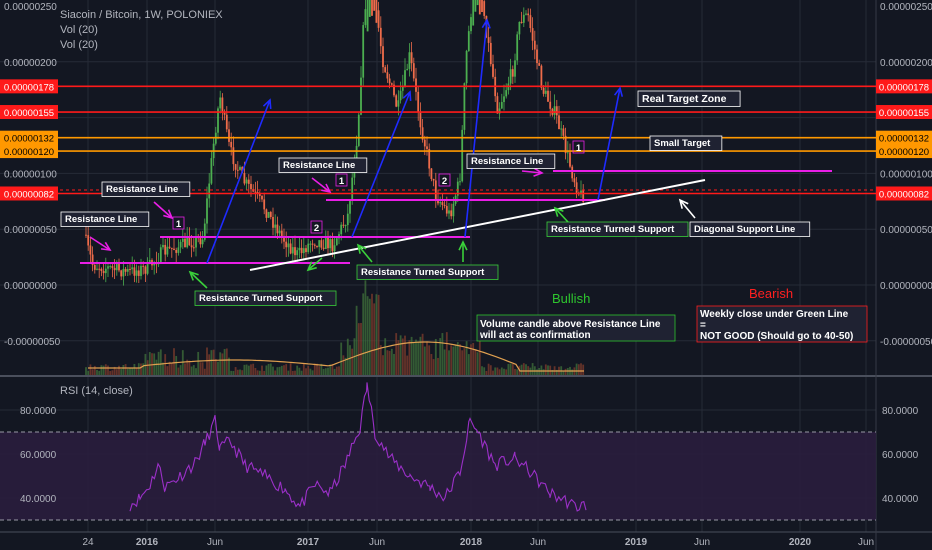 This screenshot has width=932, height=550. I want to click on weekly-note-line1: Weekly close under Green Line, so click(774, 314).